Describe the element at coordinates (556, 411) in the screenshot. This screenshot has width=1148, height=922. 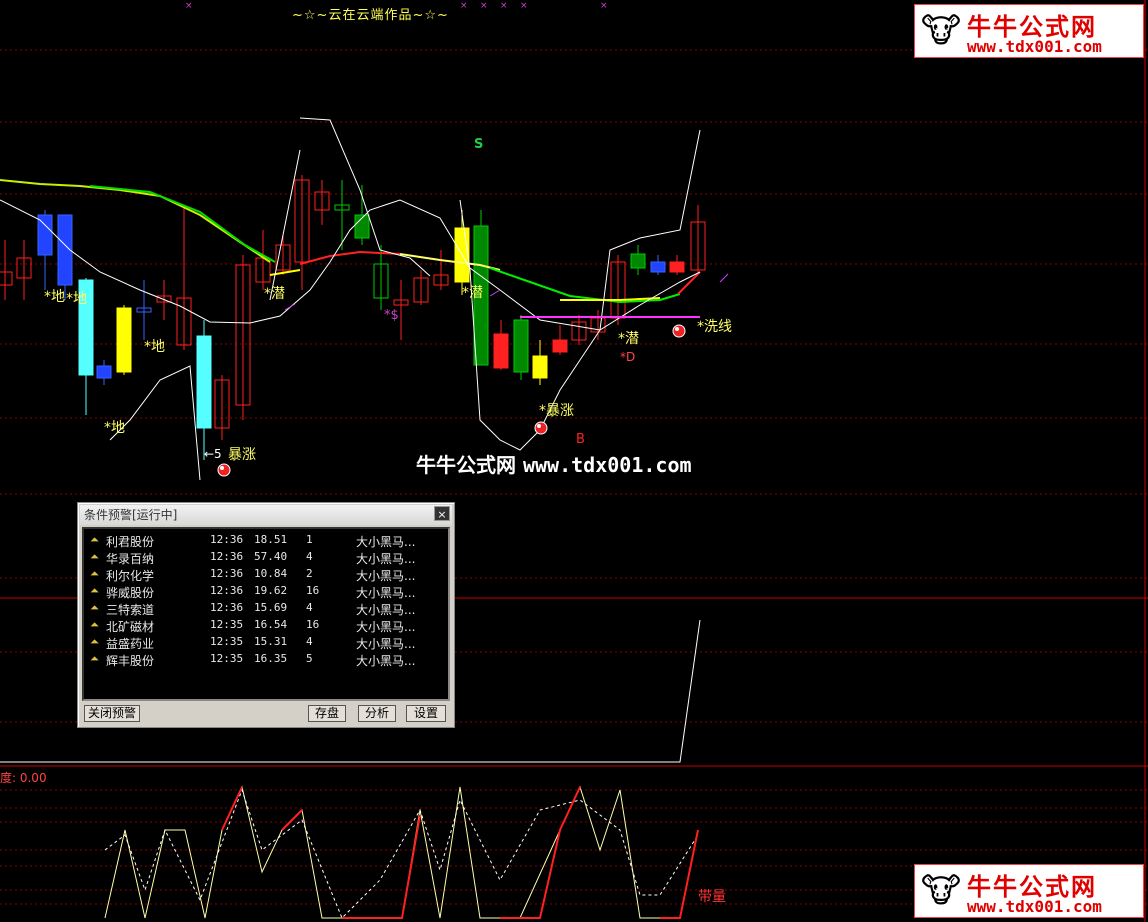
I see `baozhang-label: *暴涨` at that location.